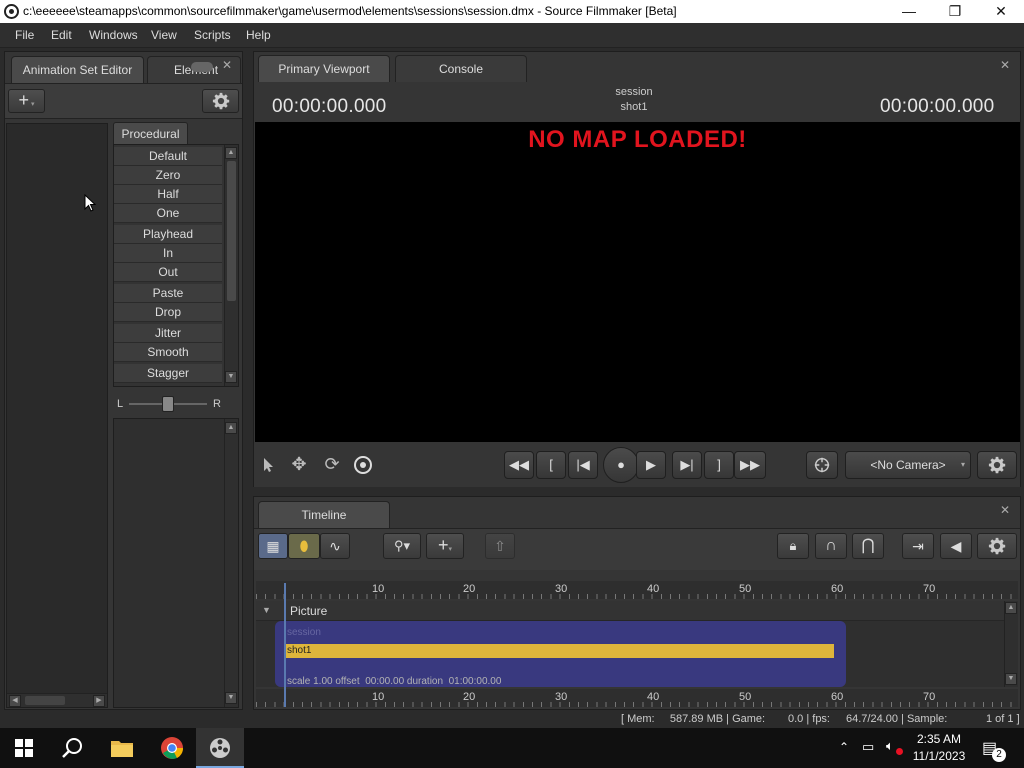 This screenshot has height=768, width=1024. I want to click on procedural-item-drop: Drop, so click(168, 312).